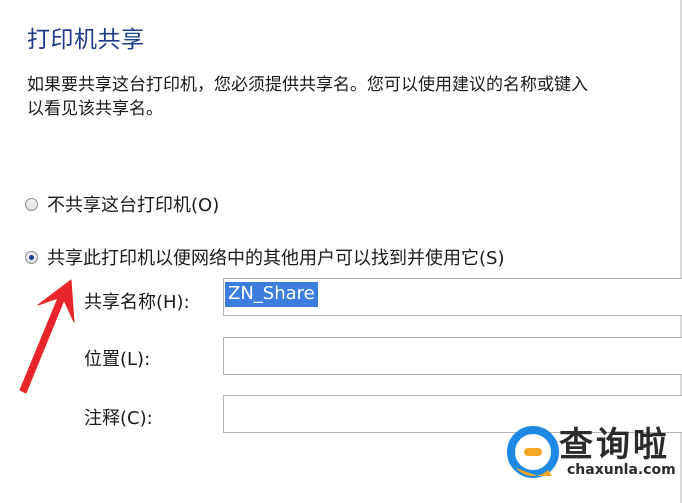 The width and height of the screenshot is (682, 503). I want to click on watermark-url: chaxunla.com, so click(621, 470).